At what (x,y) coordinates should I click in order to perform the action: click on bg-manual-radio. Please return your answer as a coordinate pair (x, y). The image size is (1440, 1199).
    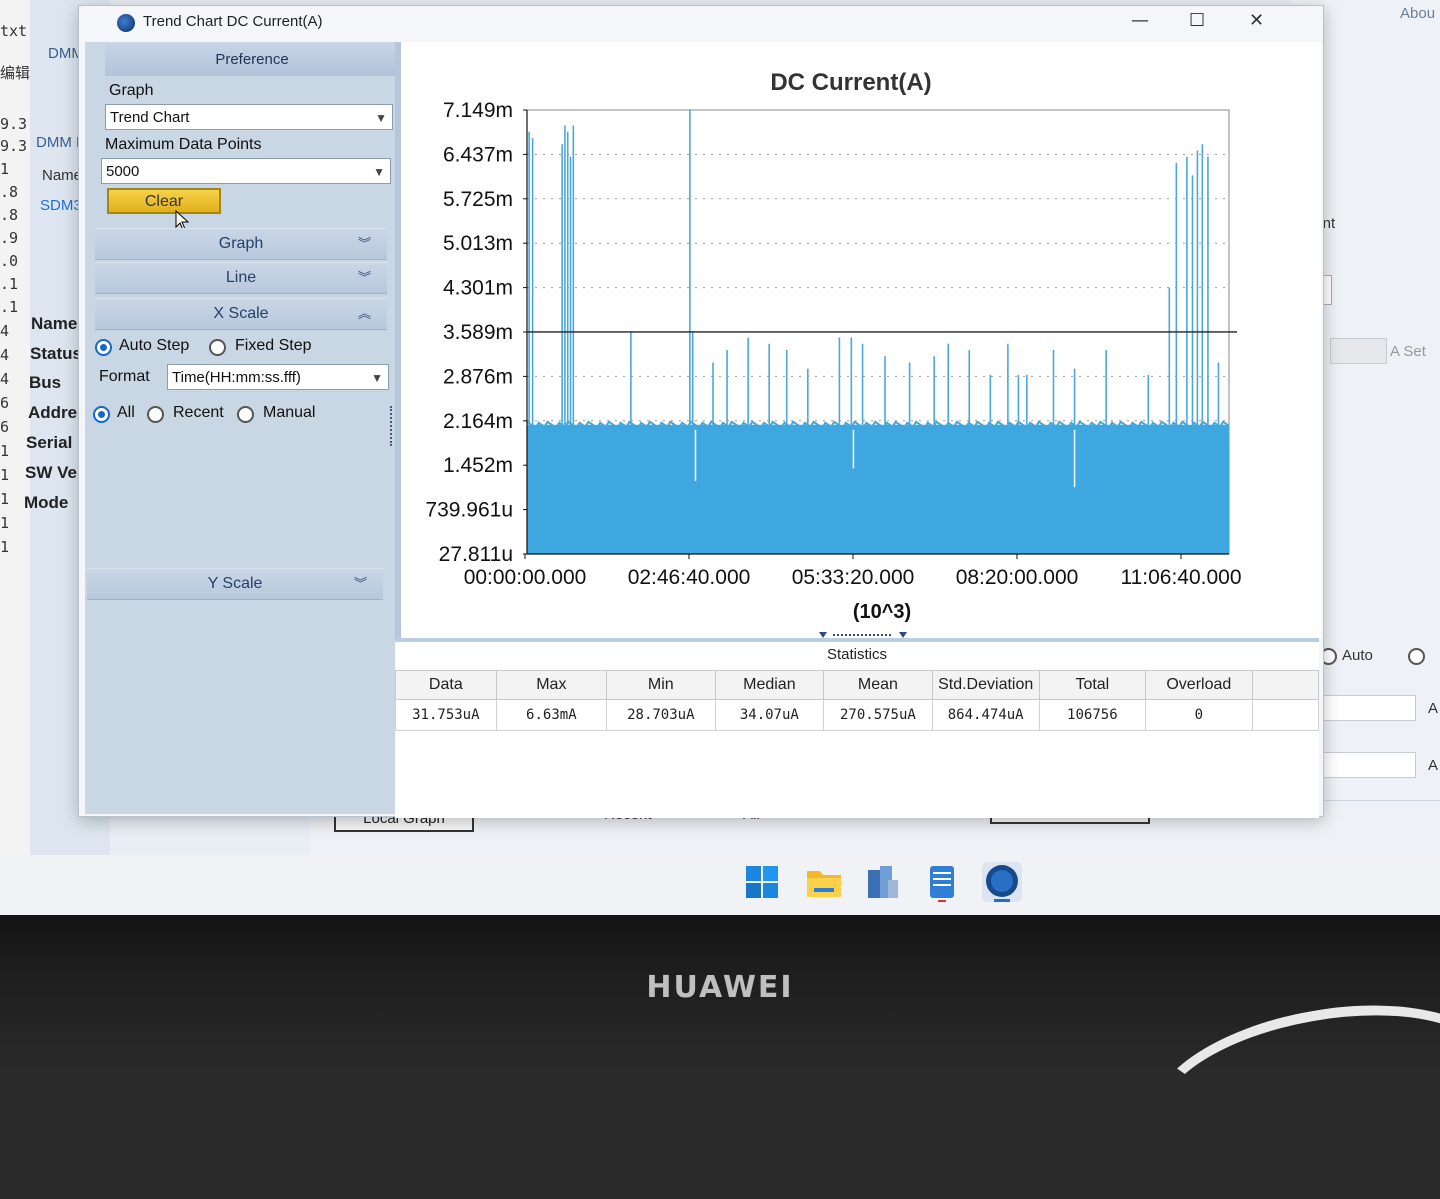
    Looking at the image, I should click on (1416, 656).